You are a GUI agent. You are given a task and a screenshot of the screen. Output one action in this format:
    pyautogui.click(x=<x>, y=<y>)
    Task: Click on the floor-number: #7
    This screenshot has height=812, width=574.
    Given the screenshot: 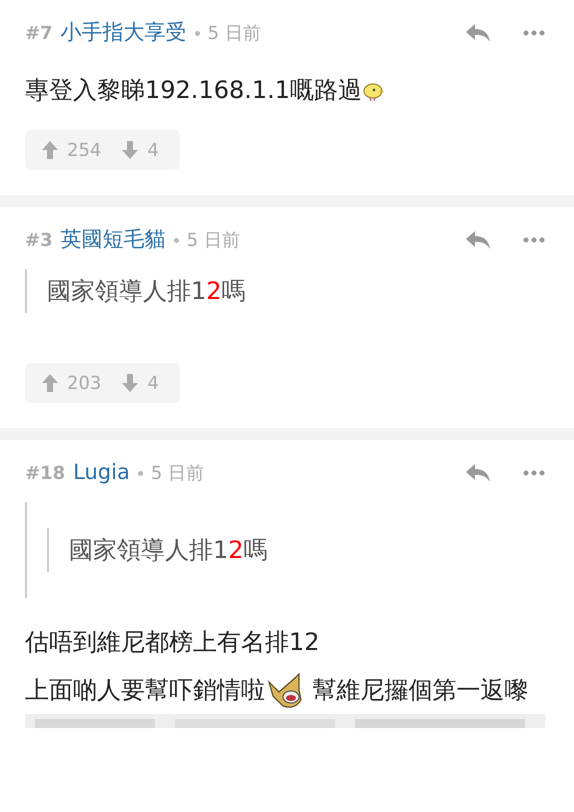 What is the action you would take?
    pyautogui.click(x=39, y=34)
    